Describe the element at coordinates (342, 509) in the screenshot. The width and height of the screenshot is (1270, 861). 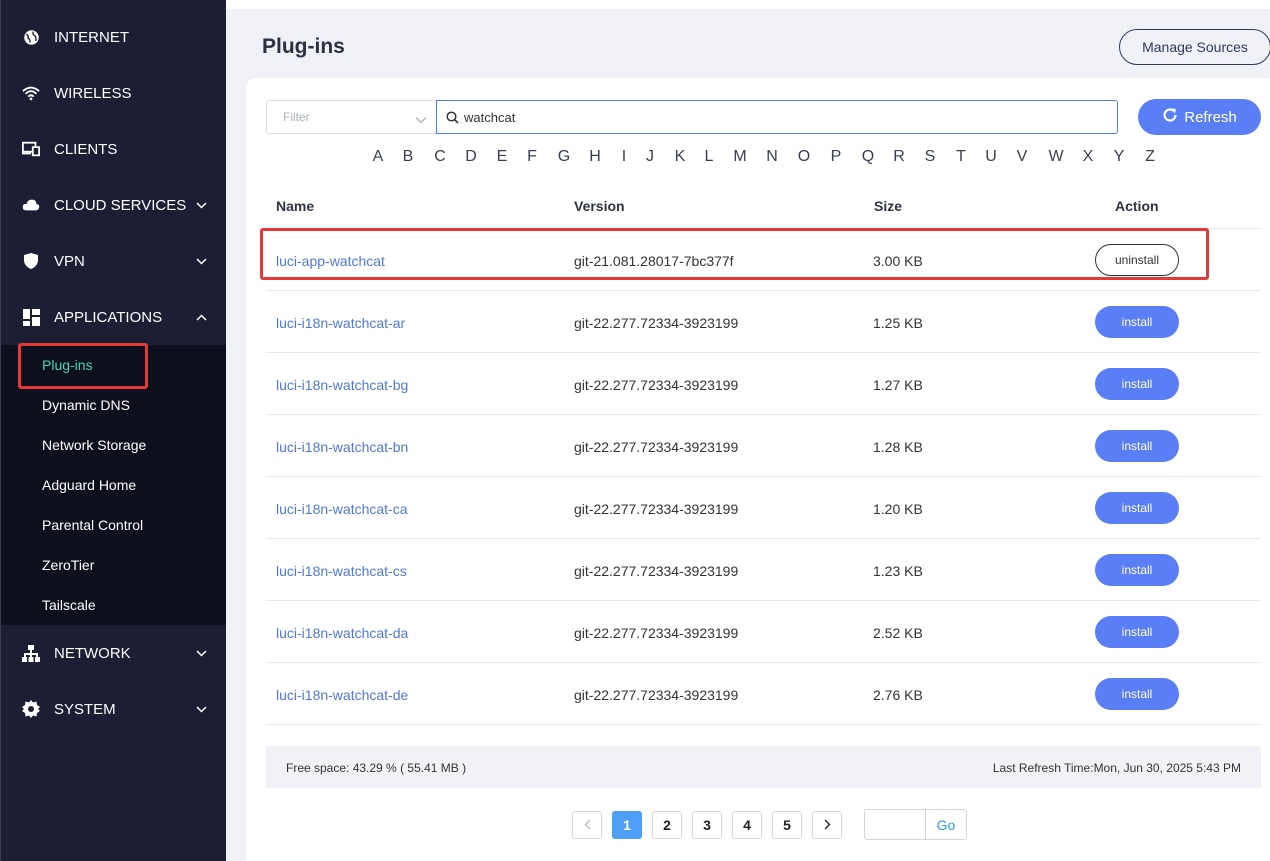
I see `plugin-name-link: luci-i18n-watchcat-ca` at that location.